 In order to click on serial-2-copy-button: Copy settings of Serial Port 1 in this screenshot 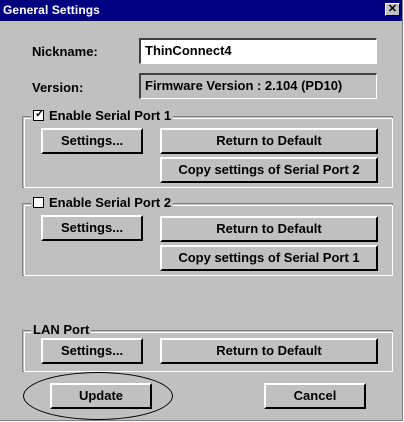, I will do `click(269, 258)`.